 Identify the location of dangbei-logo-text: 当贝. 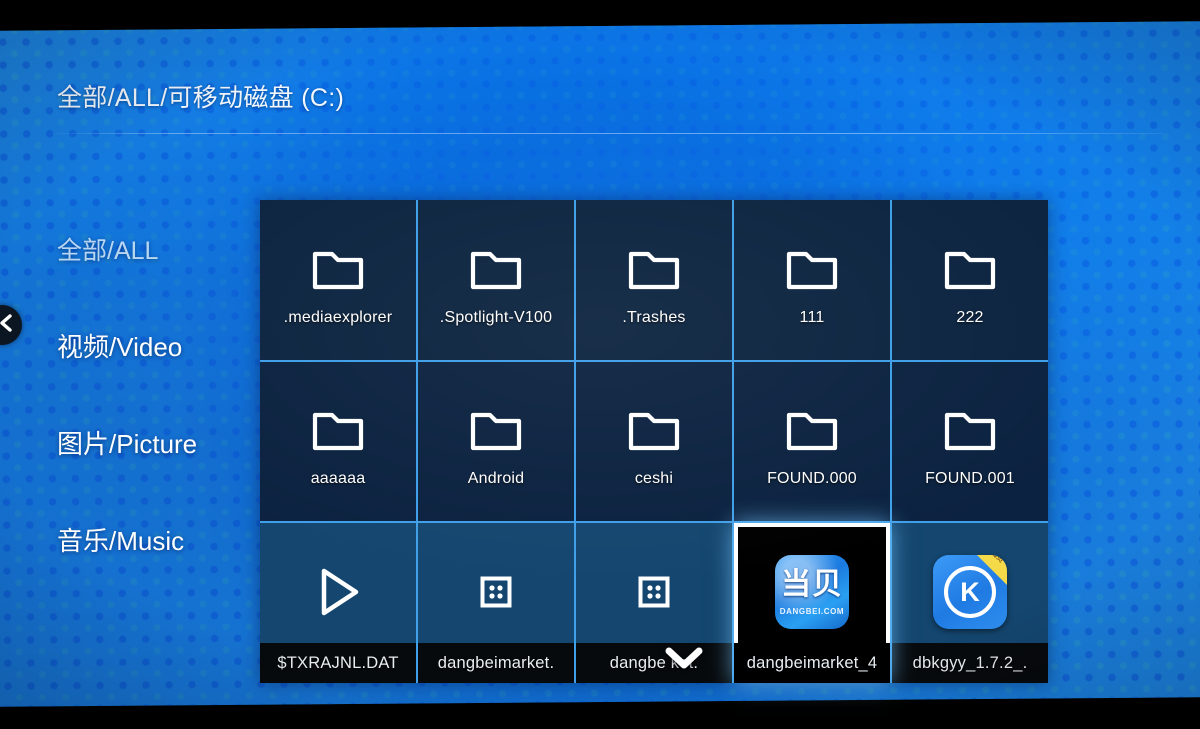
(812, 585).